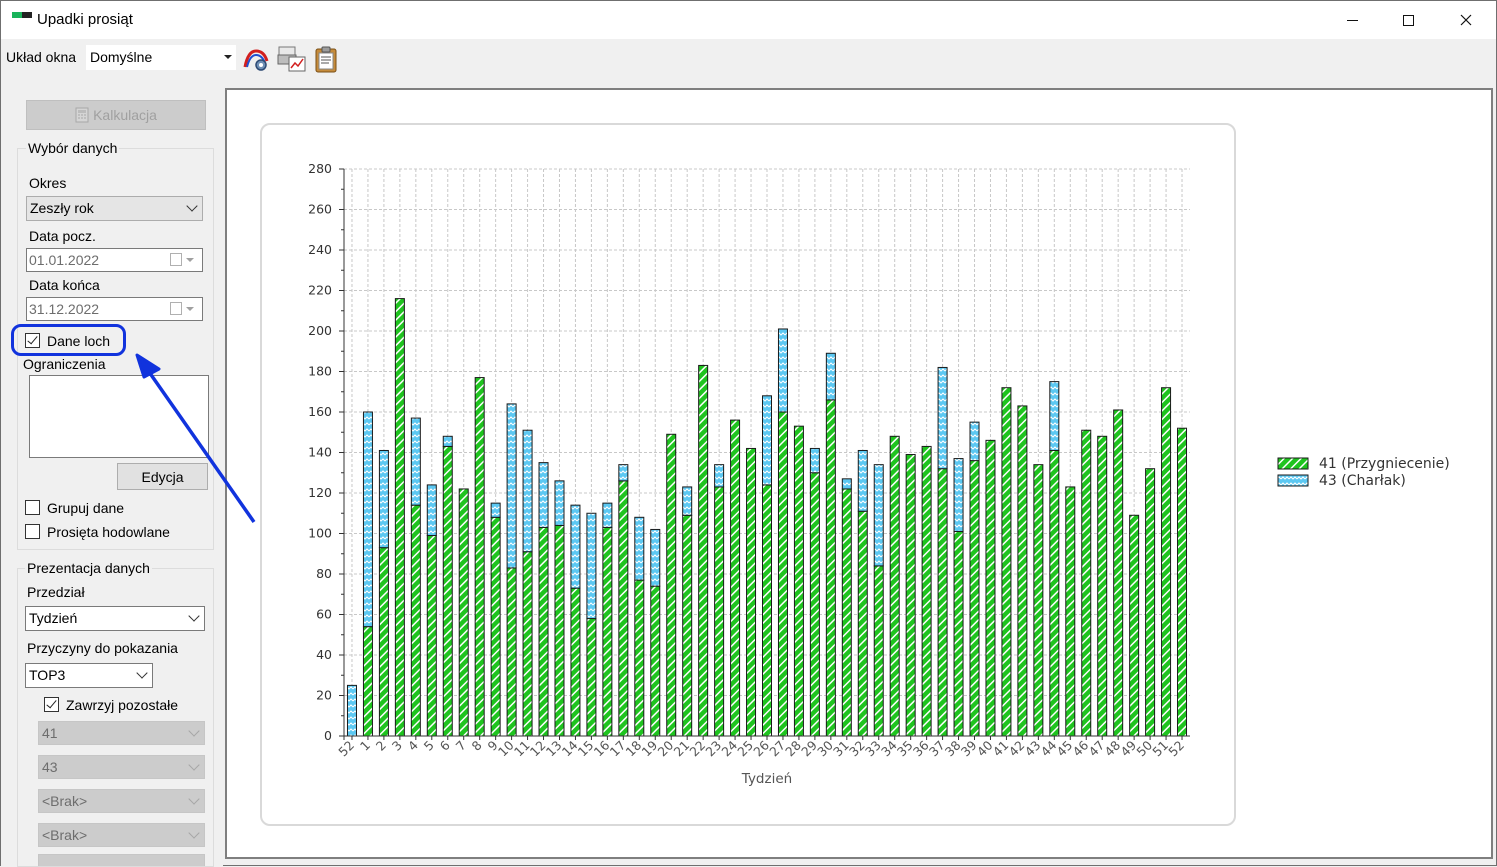 The width and height of the screenshot is (1497, 867). I want to click on reason-slot-2: 43, so click(121, 767).